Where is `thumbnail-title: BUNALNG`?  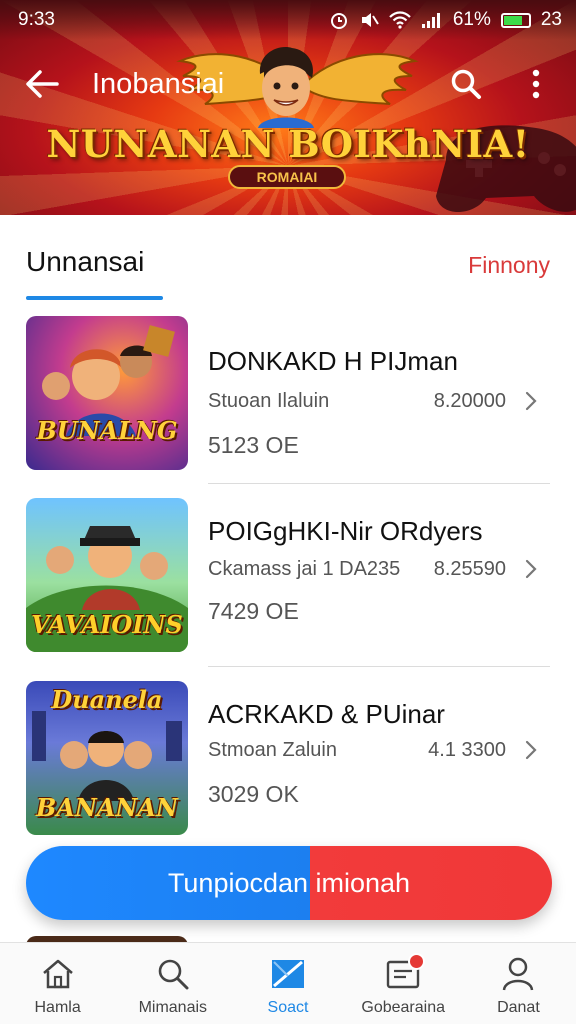
thumbnail-title: BUNALNG is located at coordinates (107, 430).